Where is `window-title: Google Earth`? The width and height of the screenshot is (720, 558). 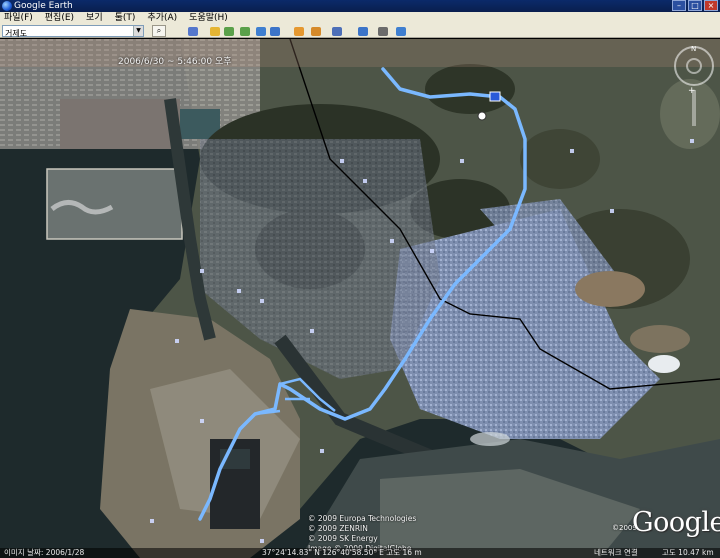
window-title: Google Earth is located at coordinates (43, 6).